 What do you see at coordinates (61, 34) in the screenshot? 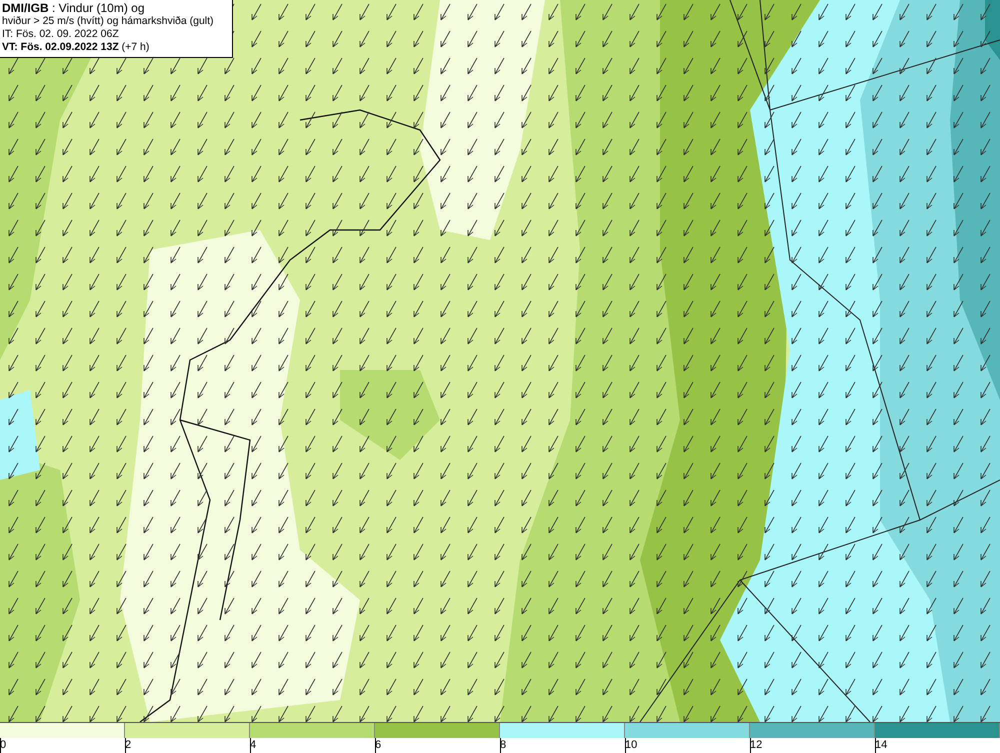
I see `title-line: IT: Fös. 02. 09. 2022 06Z` at bounding box center [61, 34].